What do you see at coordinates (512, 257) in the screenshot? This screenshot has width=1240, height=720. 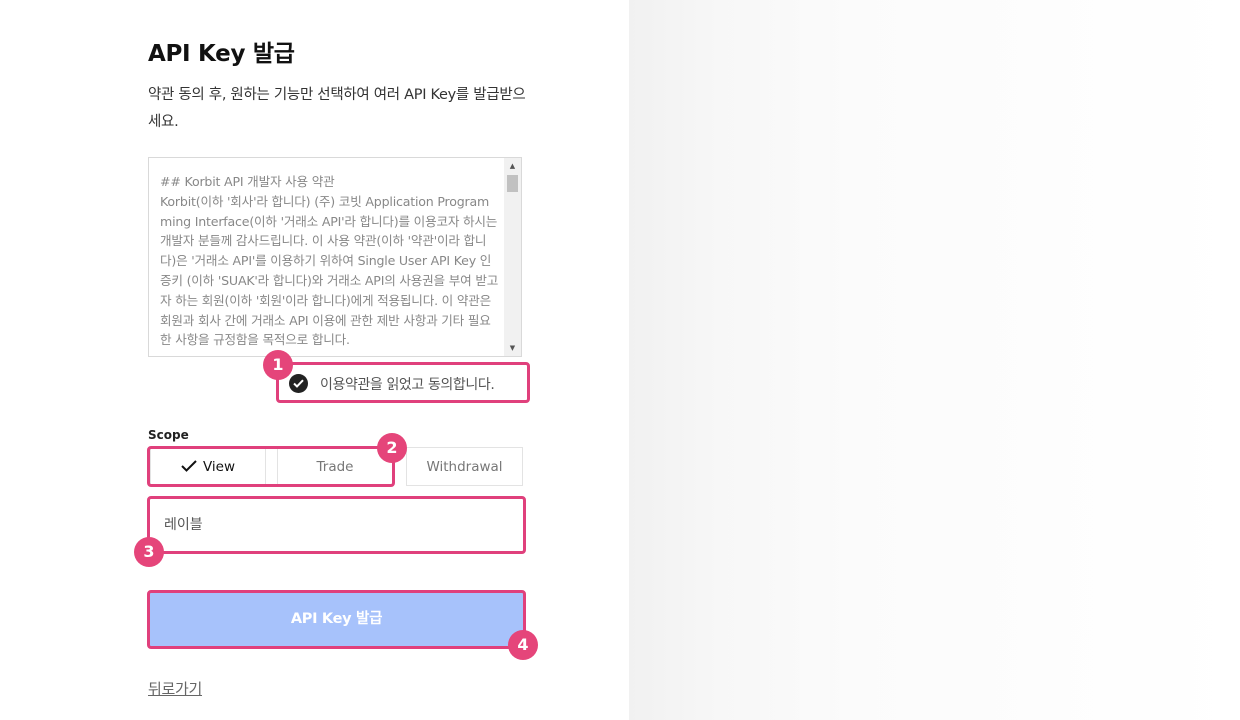 I see `terms-scrollbar: ▲ ▼` at bounding box center [512, 257].